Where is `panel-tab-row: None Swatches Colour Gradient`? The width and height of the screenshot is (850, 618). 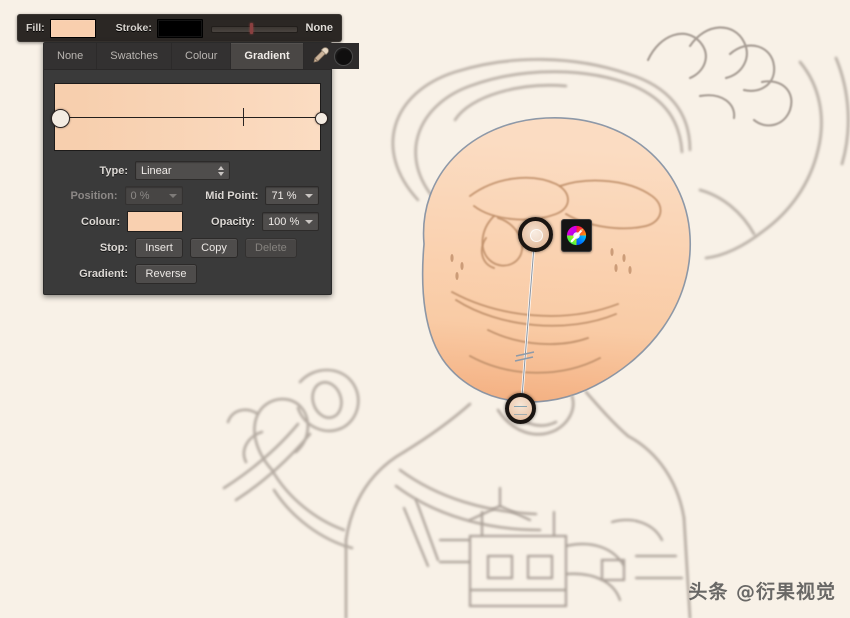
panel-tab-row: None Swatches Colour Gradient is located at coordinates (201, 56).